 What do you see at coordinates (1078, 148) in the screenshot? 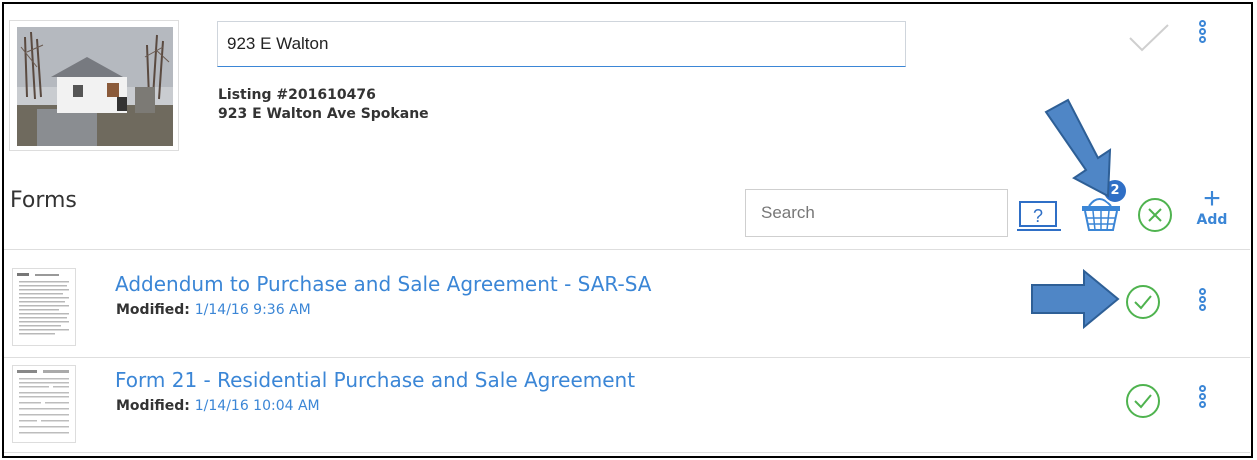
I see `down-arrow-annotation-icon` at bounding box center [1078, 148].